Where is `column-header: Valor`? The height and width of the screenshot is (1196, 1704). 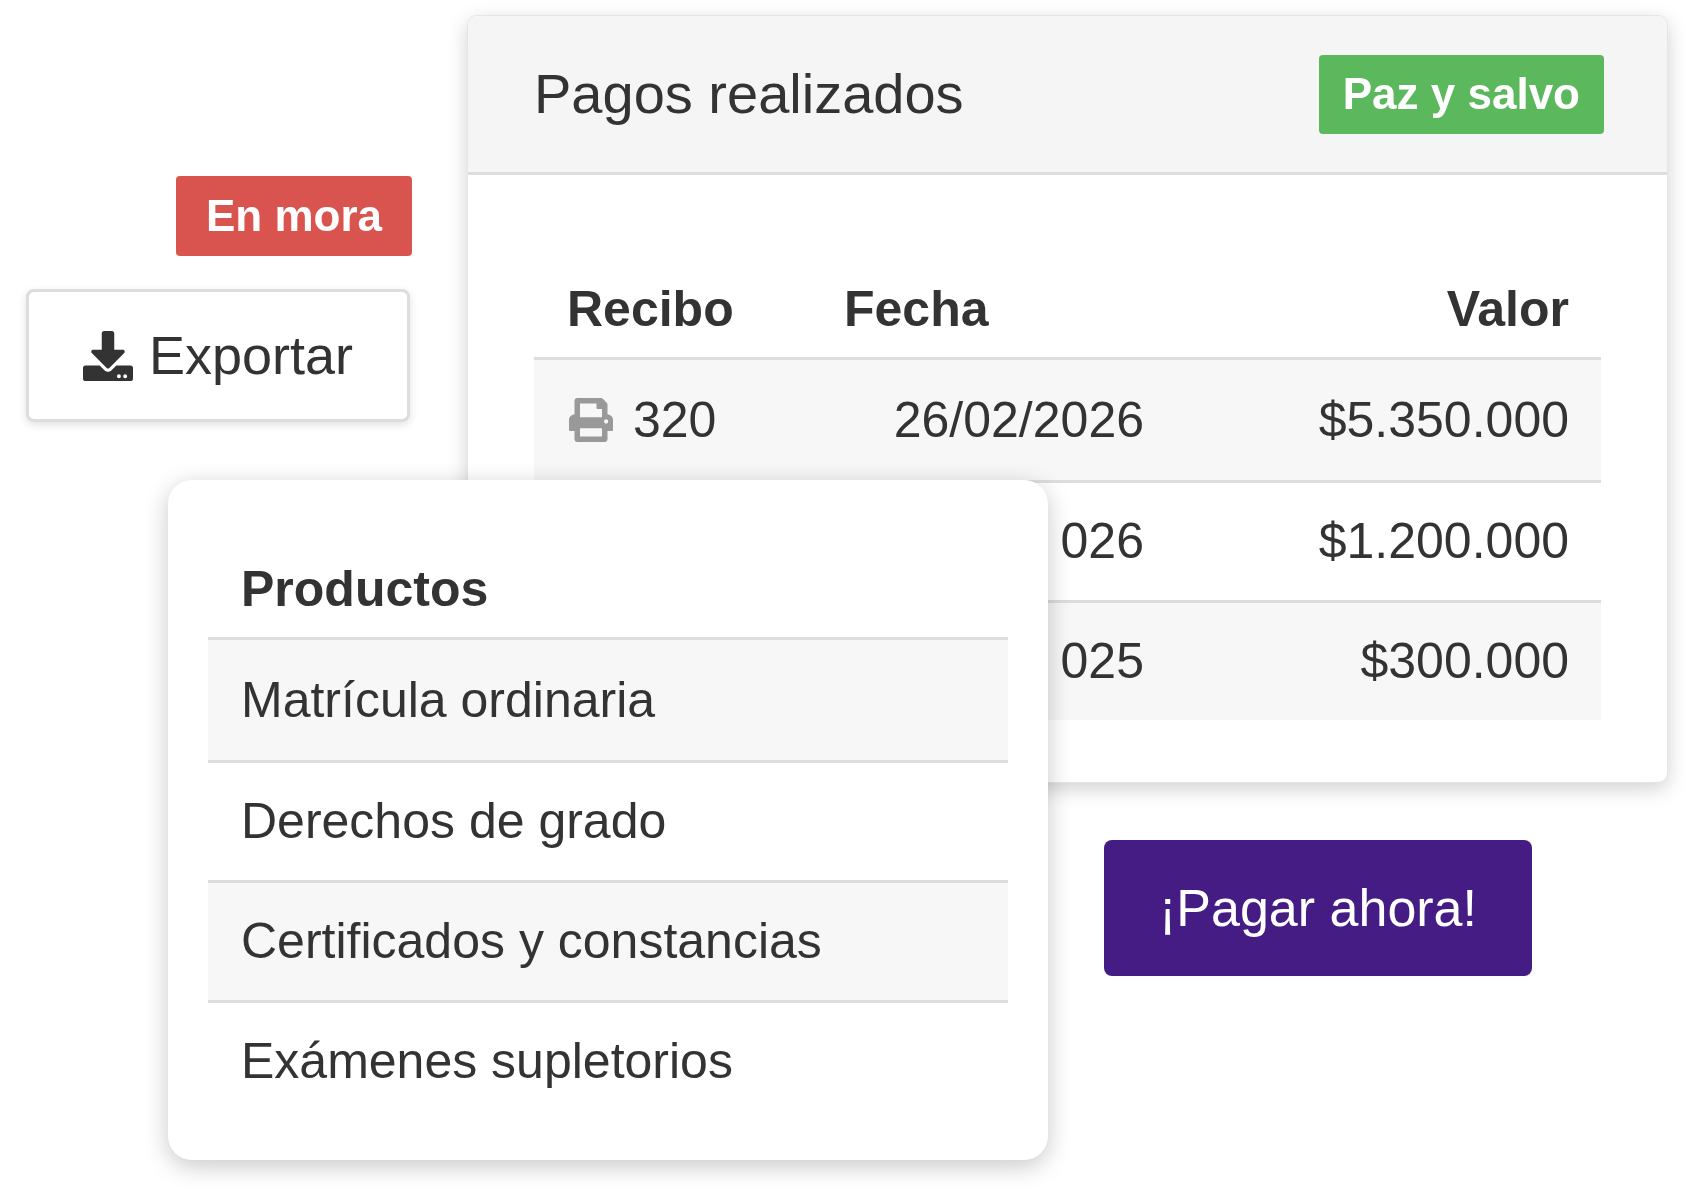
column-header: Valor is located at coordinates (1507, 309).